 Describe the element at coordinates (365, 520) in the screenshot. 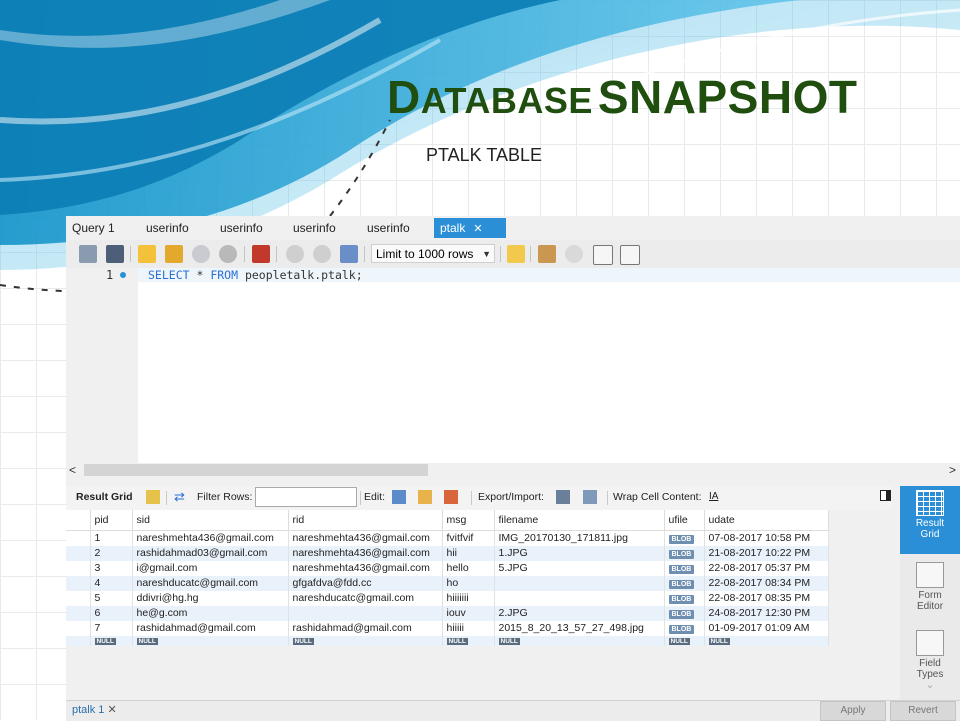

I see `column-header: rid` at that location.